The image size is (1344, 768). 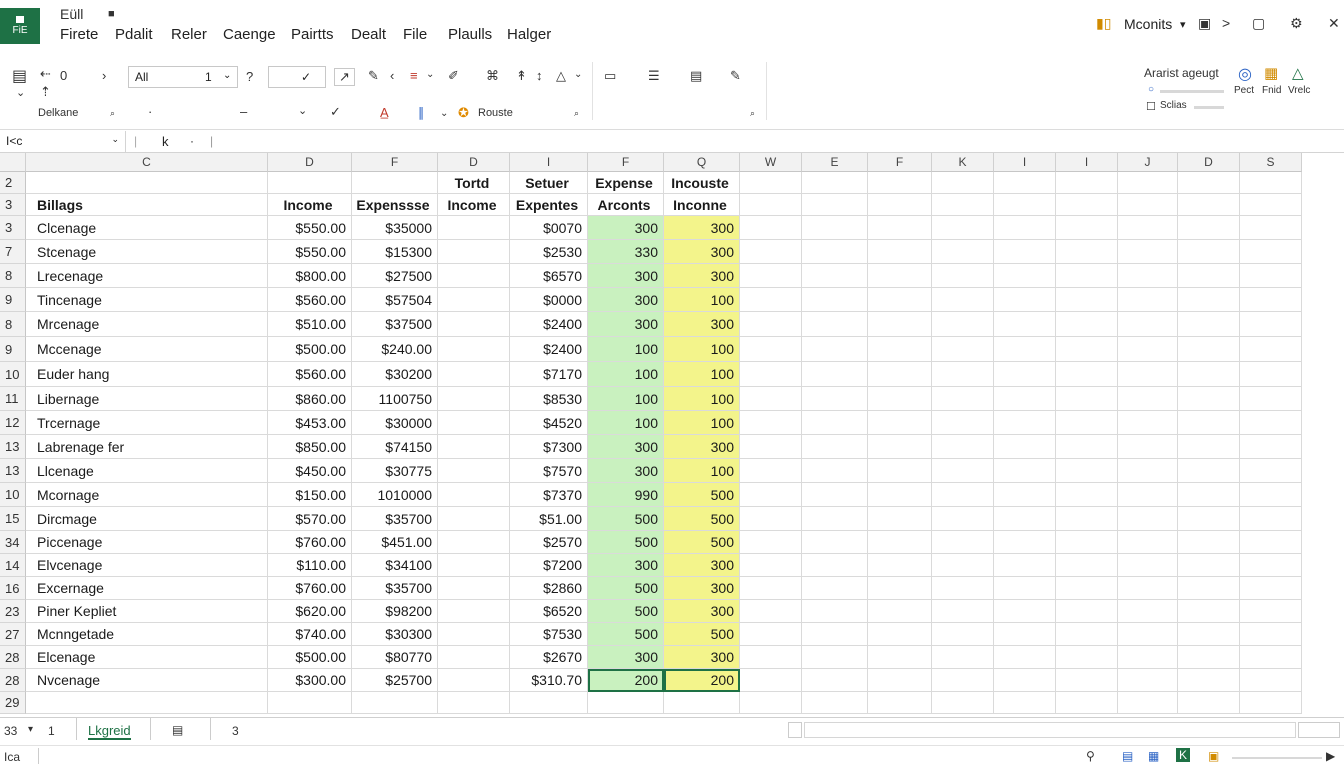 I want to click on cell-income: $453.00, so click(x=310, y=423).